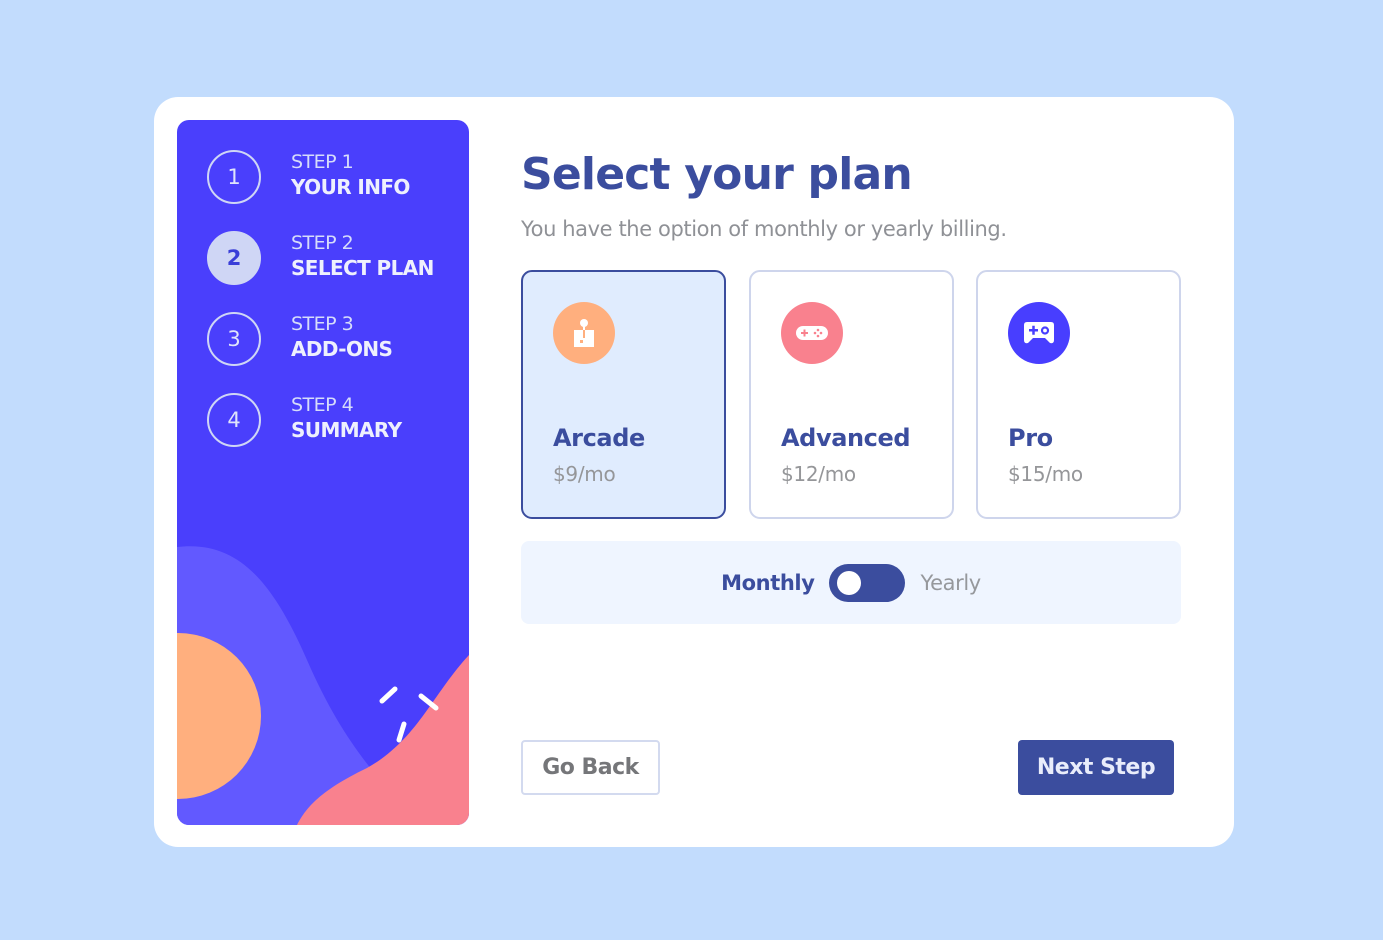 The height and width of the screenshot is (940, 1383). I want to click on next-step-button: Next Step, so click(1096, 767).